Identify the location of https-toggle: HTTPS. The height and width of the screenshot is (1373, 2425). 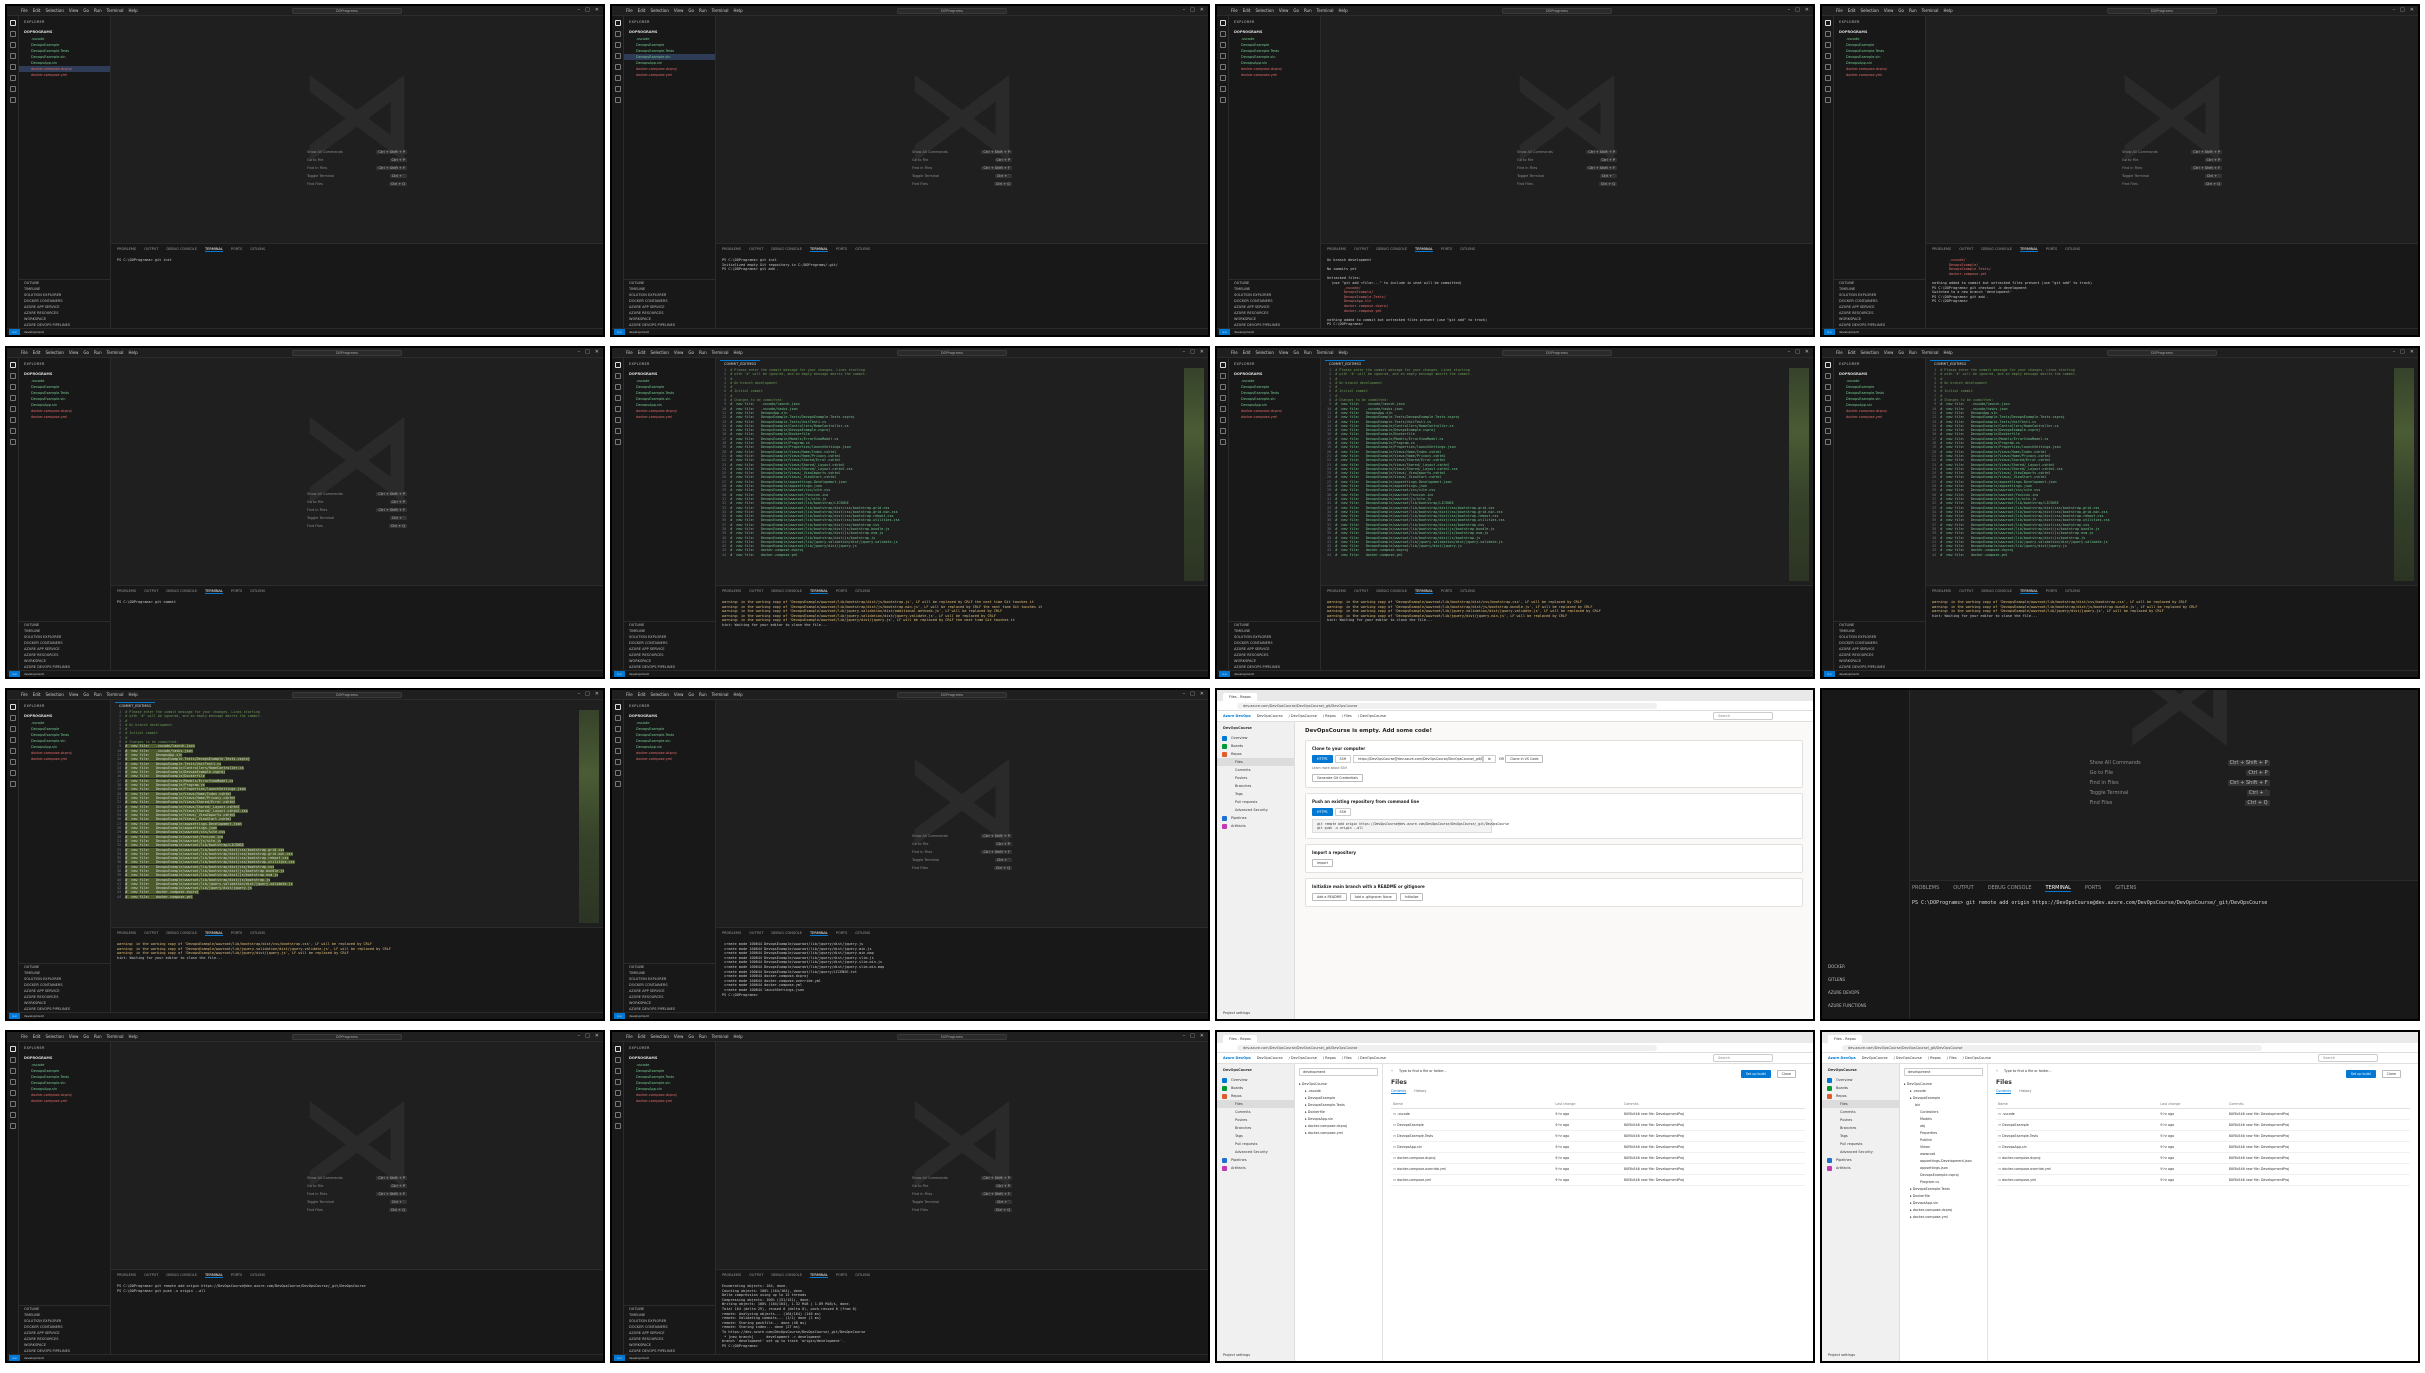
(1322, 759).